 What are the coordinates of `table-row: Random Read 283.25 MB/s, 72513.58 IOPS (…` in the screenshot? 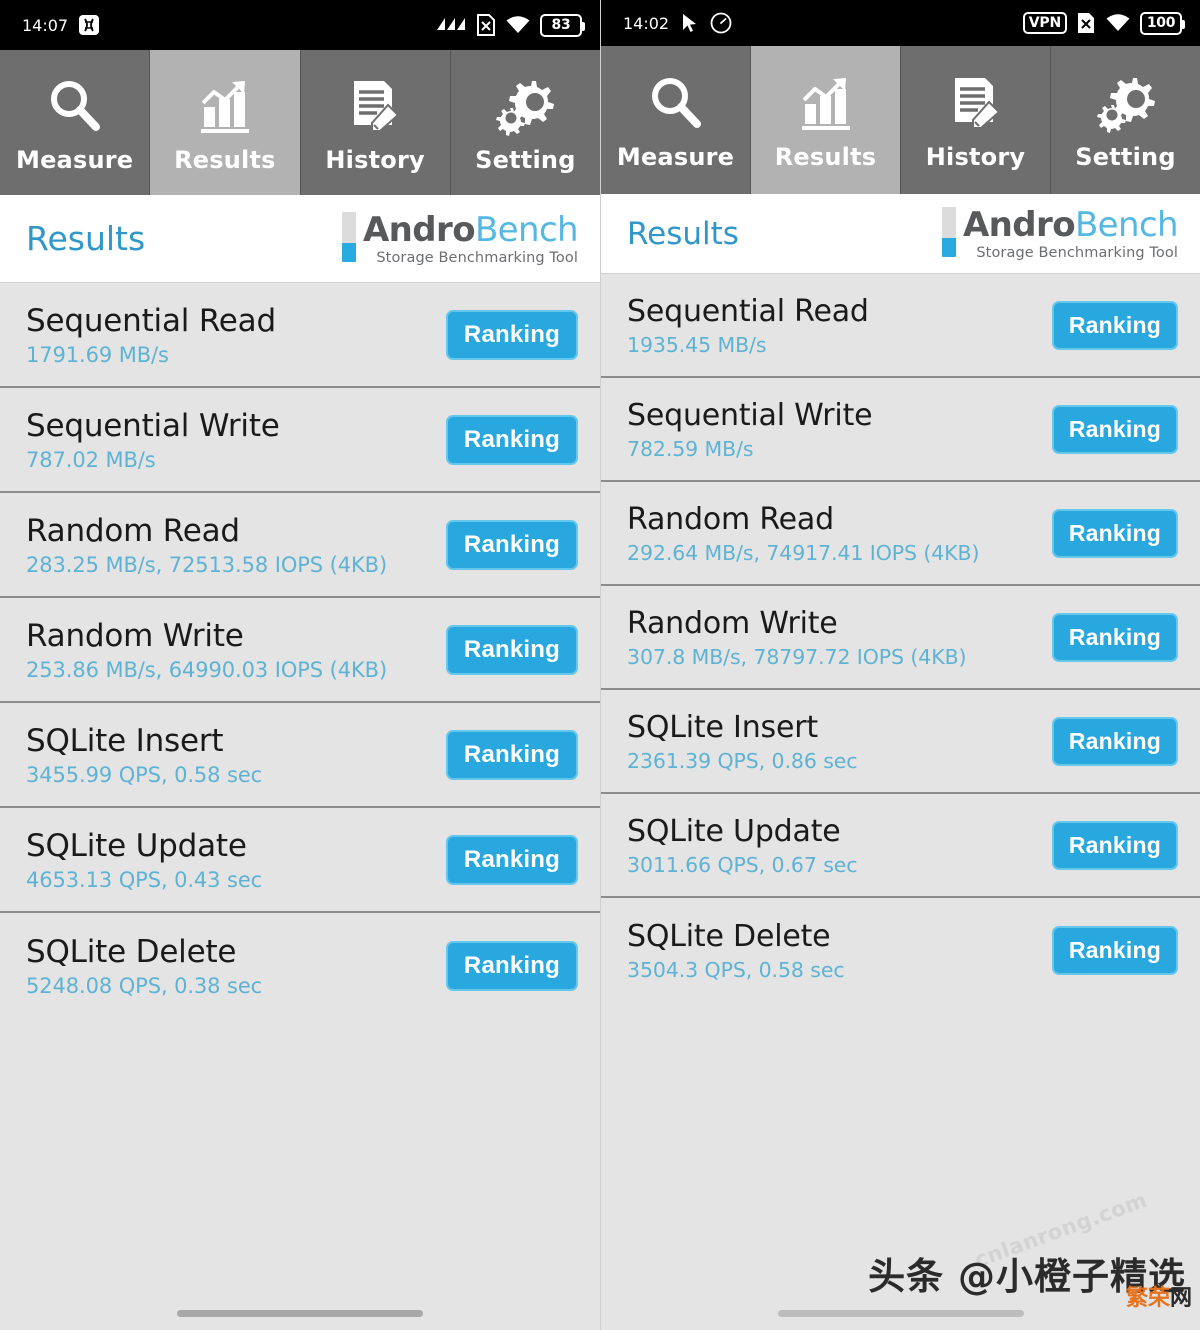 It's located at (300, 545).